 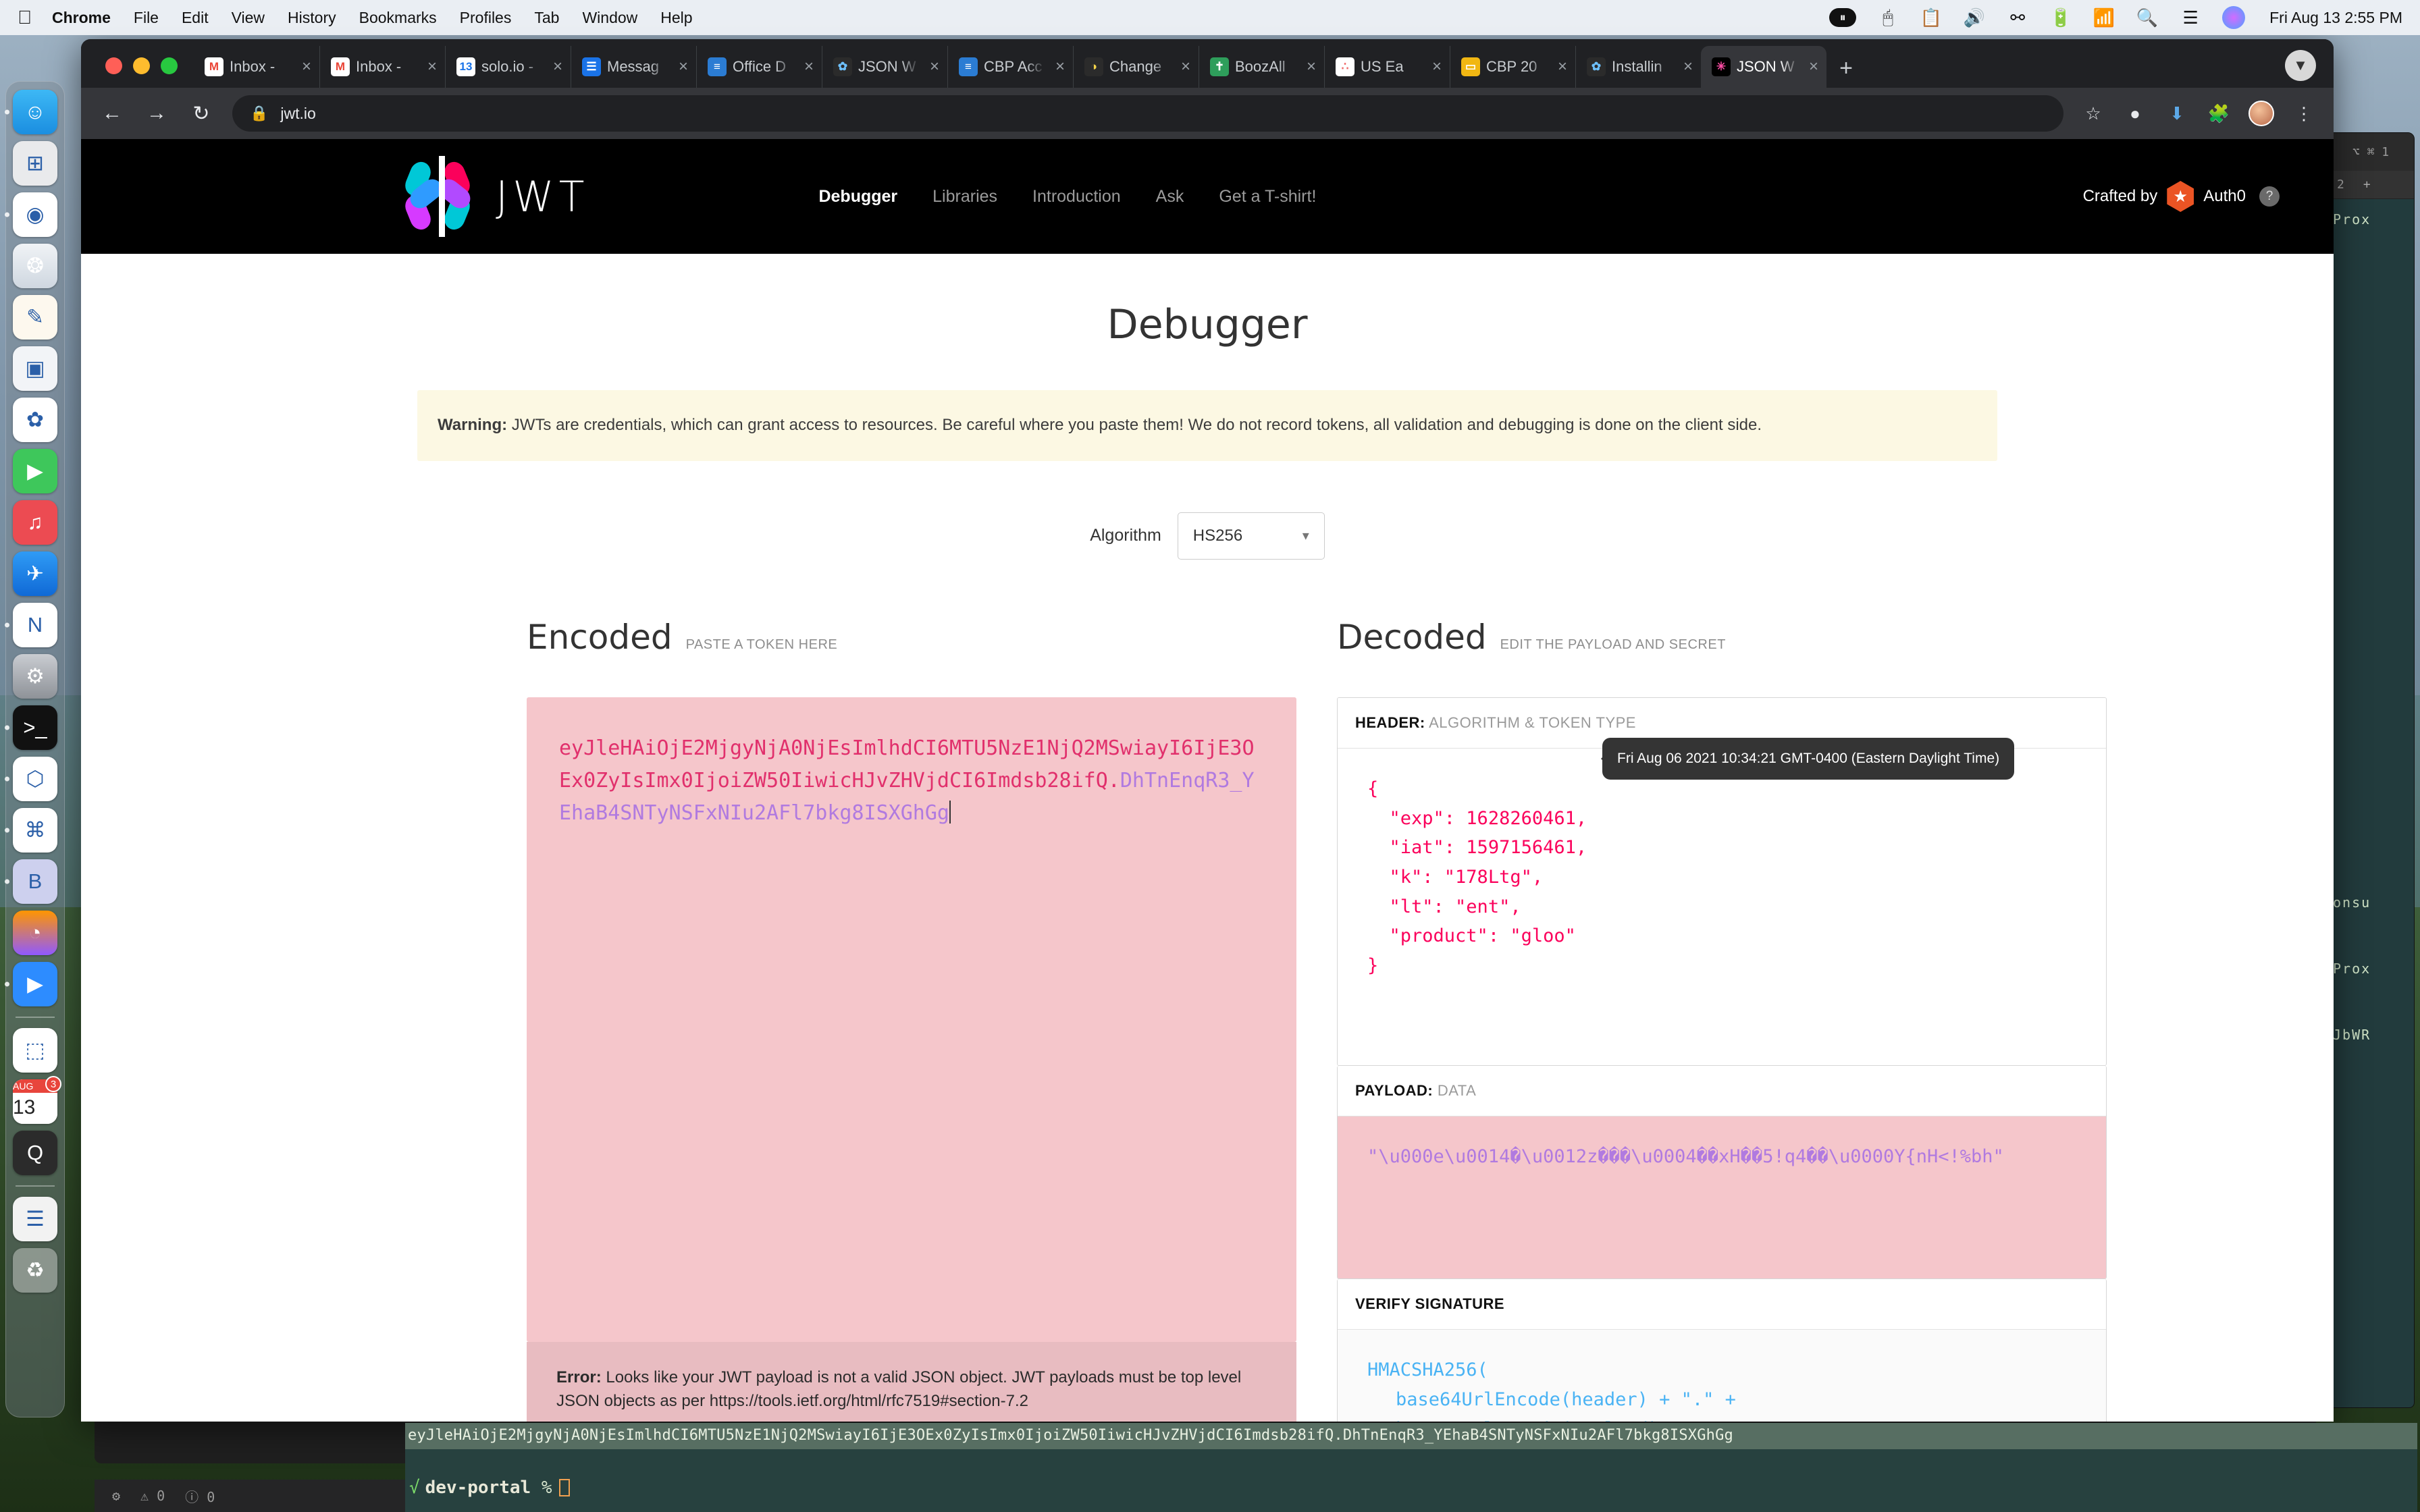 I want to click on star-icon: ☆, so click(x=2093, y=114).